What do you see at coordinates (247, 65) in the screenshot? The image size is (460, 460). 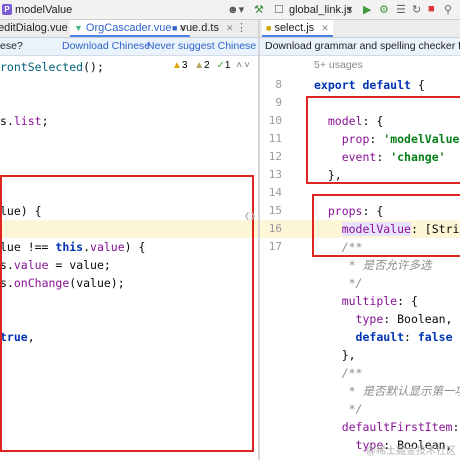 I see `chevron-down-icon: ˅` at bounding box center [247, 65].